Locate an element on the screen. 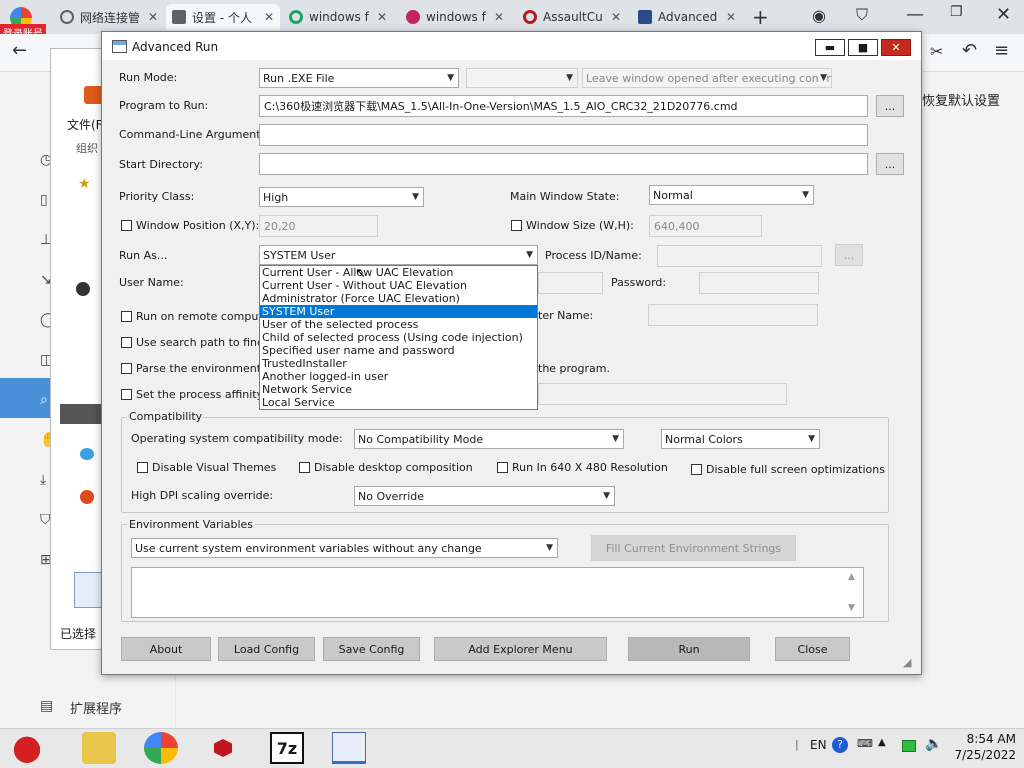  maximize-button: ■ is located at coordinates (863, 47).